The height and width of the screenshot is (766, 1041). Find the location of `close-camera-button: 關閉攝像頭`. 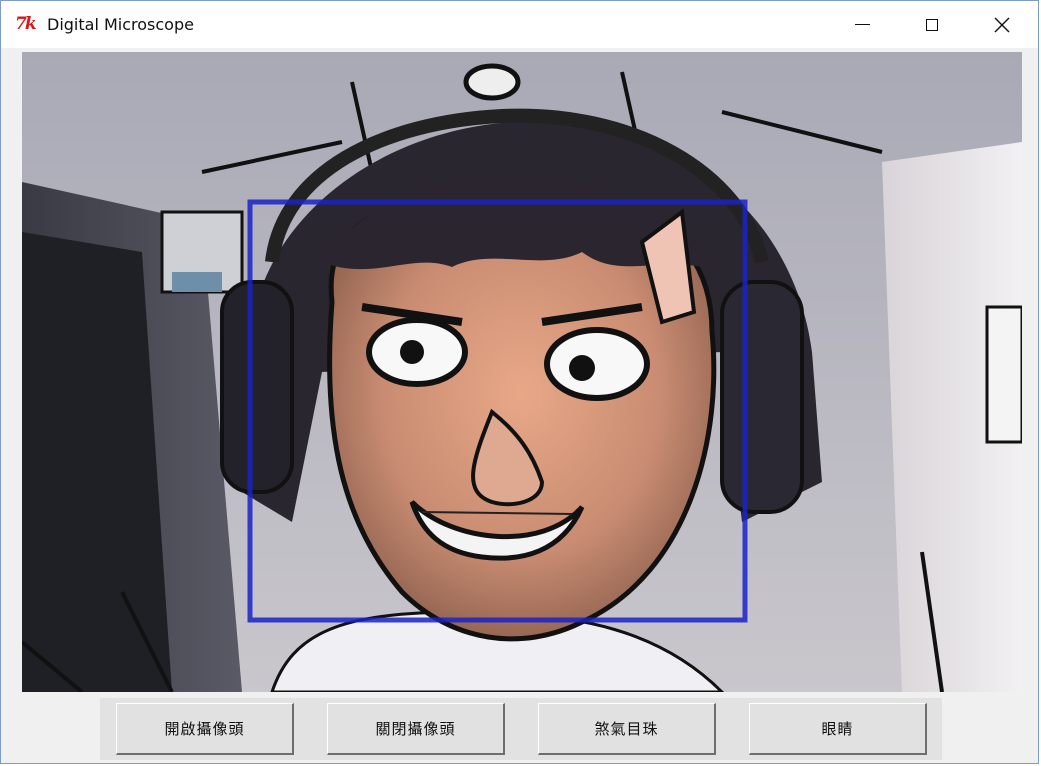

close-camera-button: 關閉攝像頭 is located at coordinates (416, 729).